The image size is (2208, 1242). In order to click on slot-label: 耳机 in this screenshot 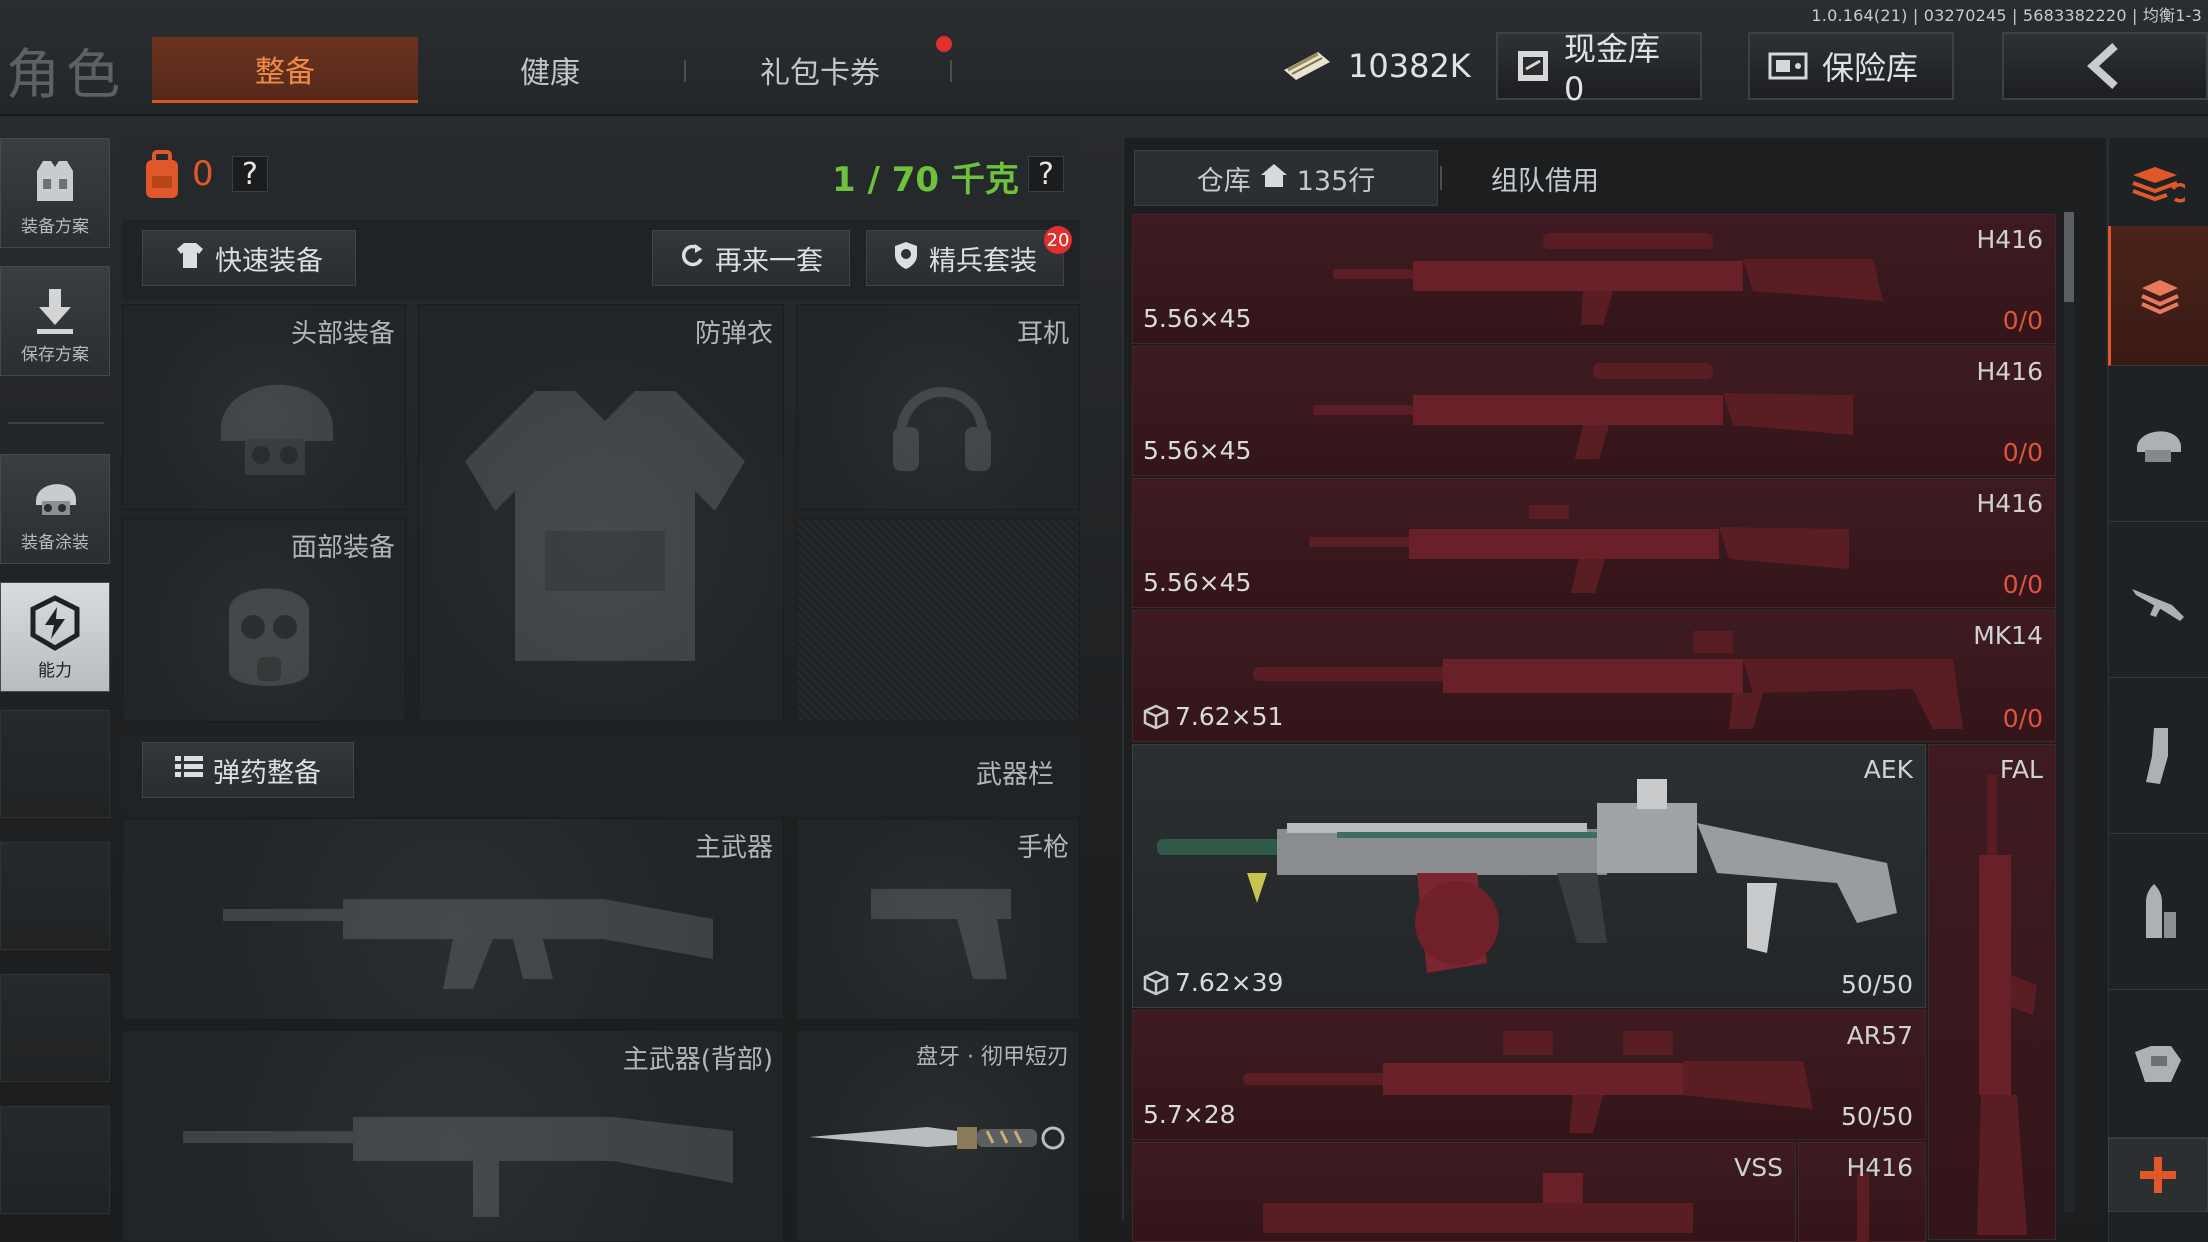, I will do `click(1042, 334)`.